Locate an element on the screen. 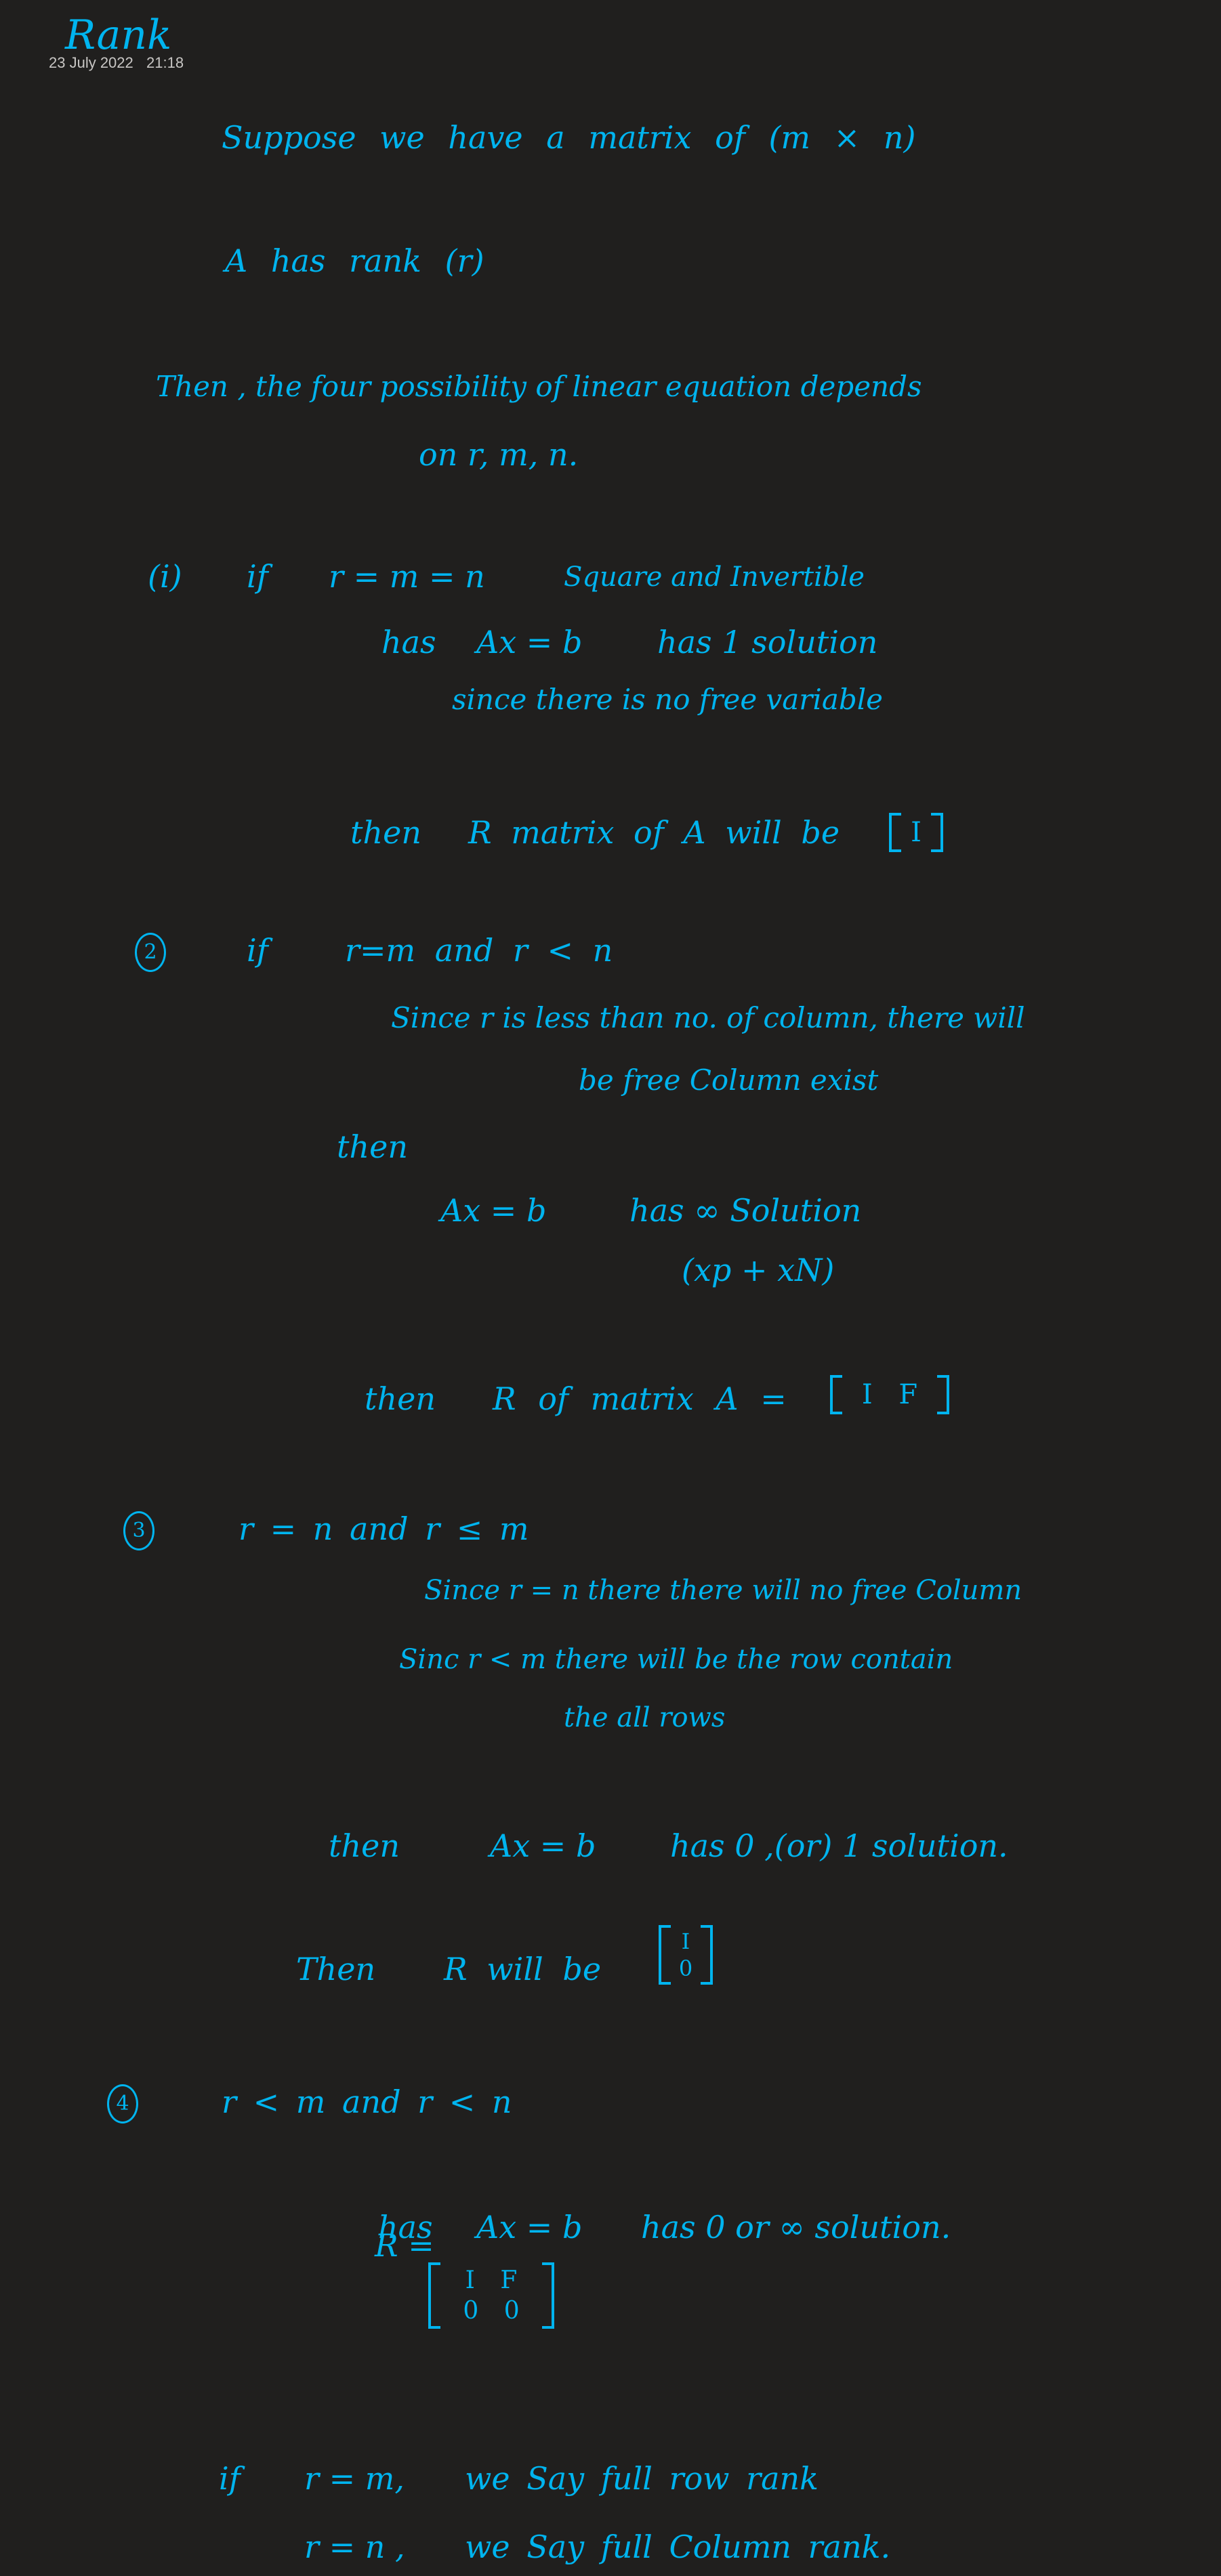  case-4-rref-matrix: I F 0 0 is located at coordinates (491, 2295).